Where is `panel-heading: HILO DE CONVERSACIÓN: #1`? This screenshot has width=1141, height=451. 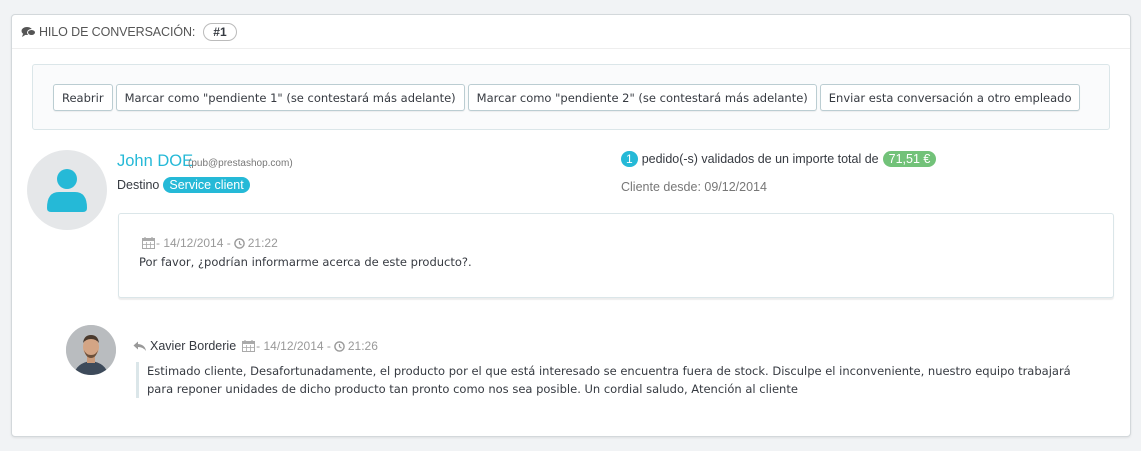
panel-heading: HILO DE CONVERSACIÓN: #1 is located at coordinates (571, 32).